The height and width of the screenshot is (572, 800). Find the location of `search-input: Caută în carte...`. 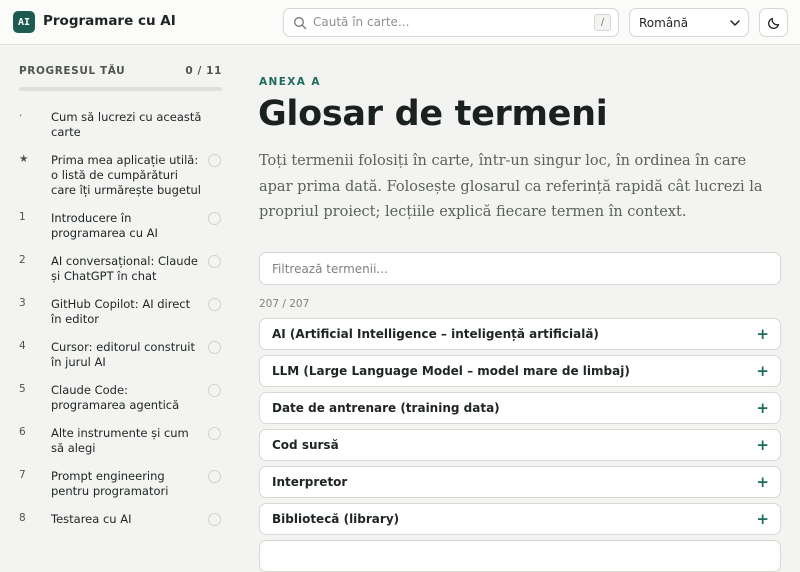

search-input: Caută în carte... is located at coordinates (361, 22).